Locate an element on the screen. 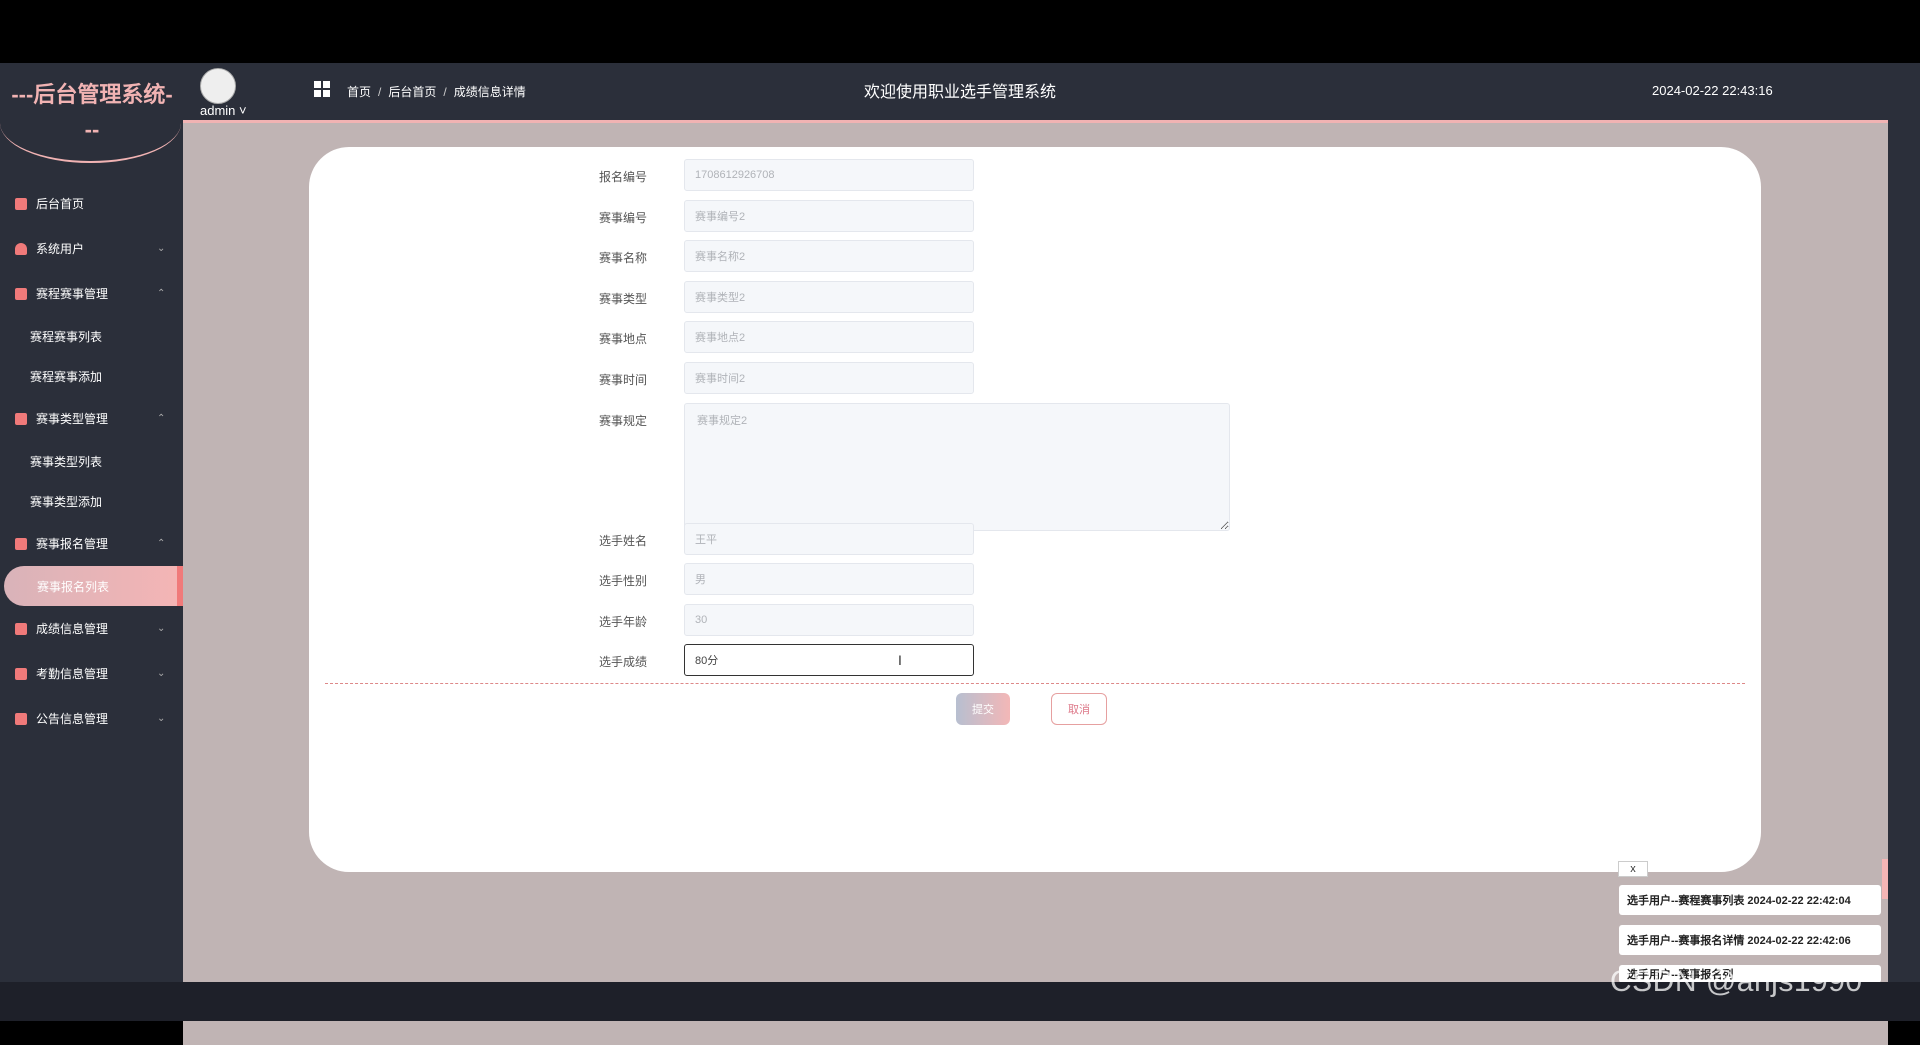  chevron-down-icon: ˅ is located at coordinates (241, 110).